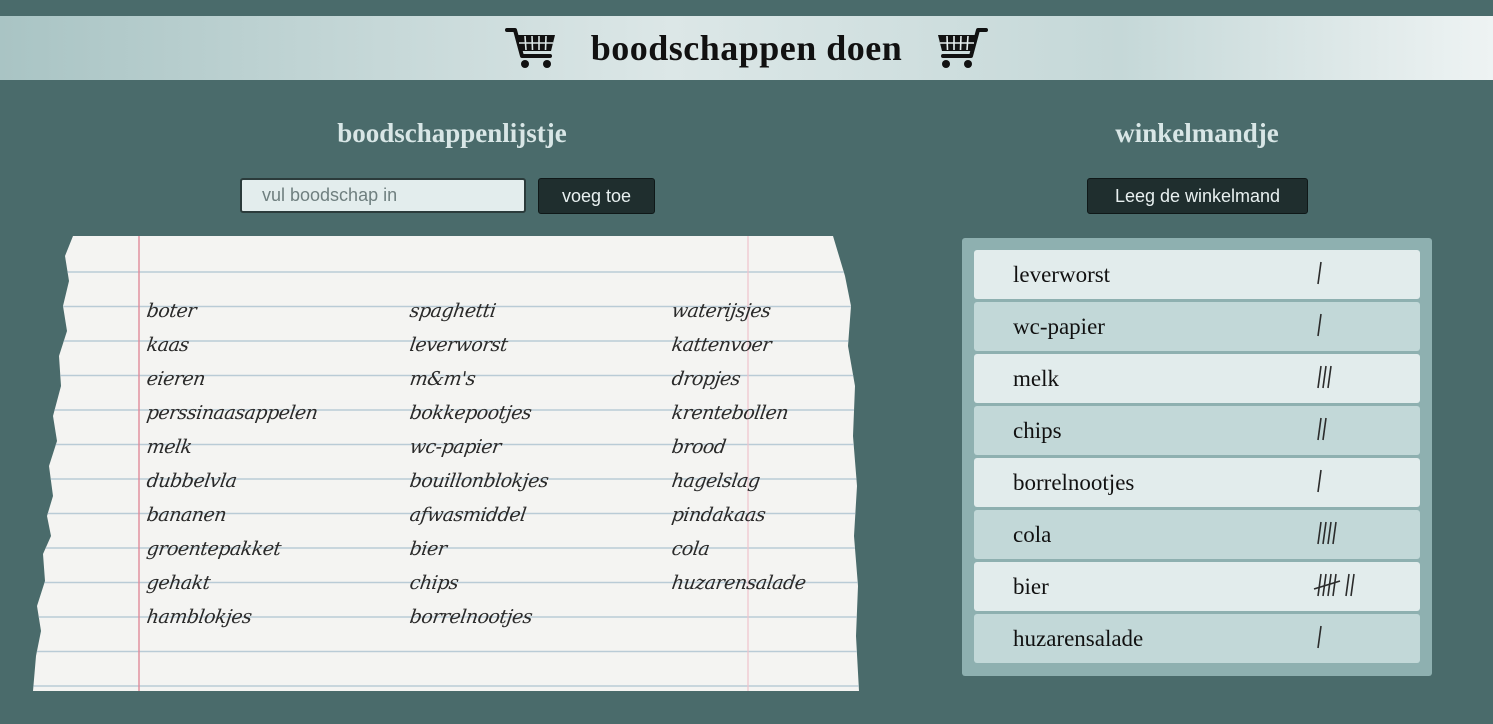 Image resolution: width=1493 pixels, height=724 pixels. Describe the element at coordinates (763, 589) in the screenshot. I see `list-item: huzarensalade` at that location.